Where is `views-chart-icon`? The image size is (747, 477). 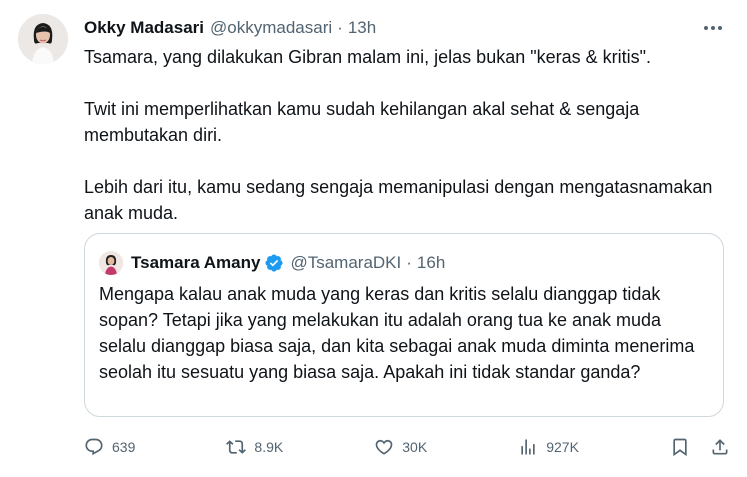 views-chart-icon is located at coordinates (528, 447).